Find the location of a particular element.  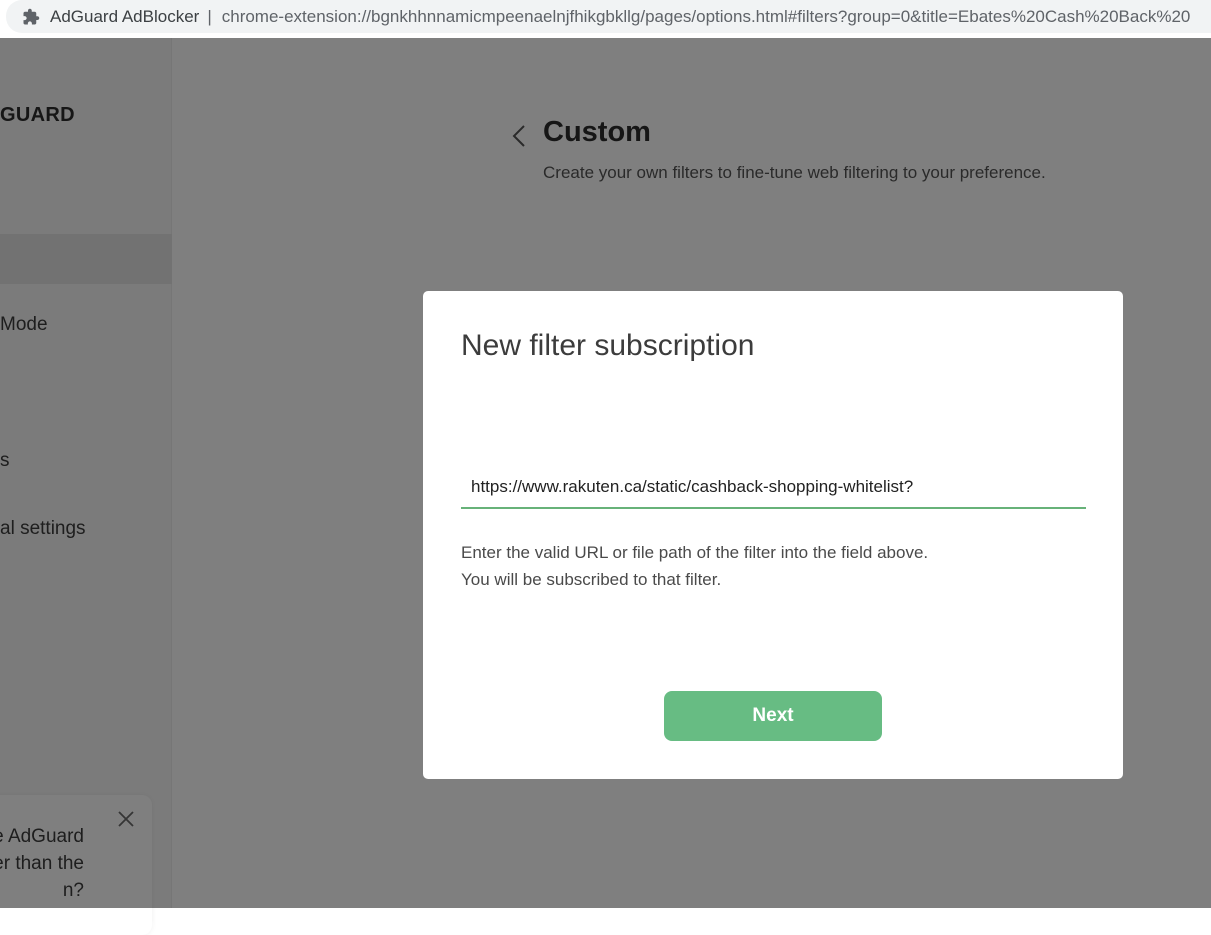

extension-puzzle-icon is located at coordinates (31, 16).